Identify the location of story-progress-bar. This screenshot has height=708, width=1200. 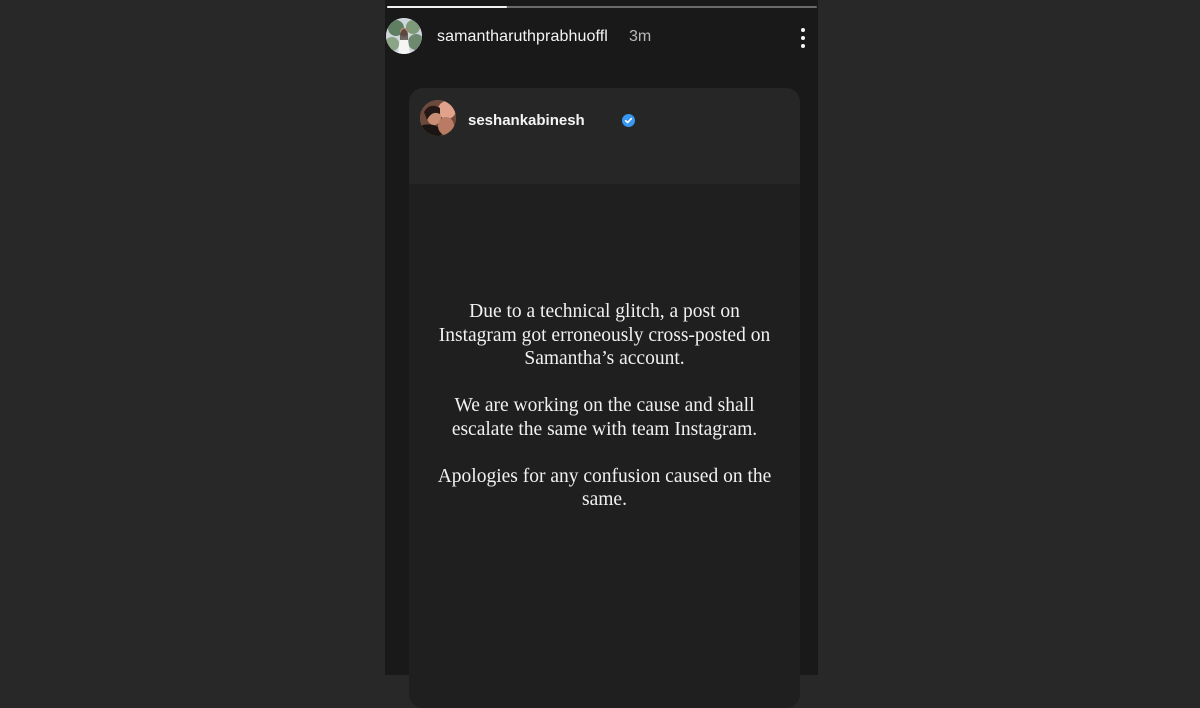
(602, 7).